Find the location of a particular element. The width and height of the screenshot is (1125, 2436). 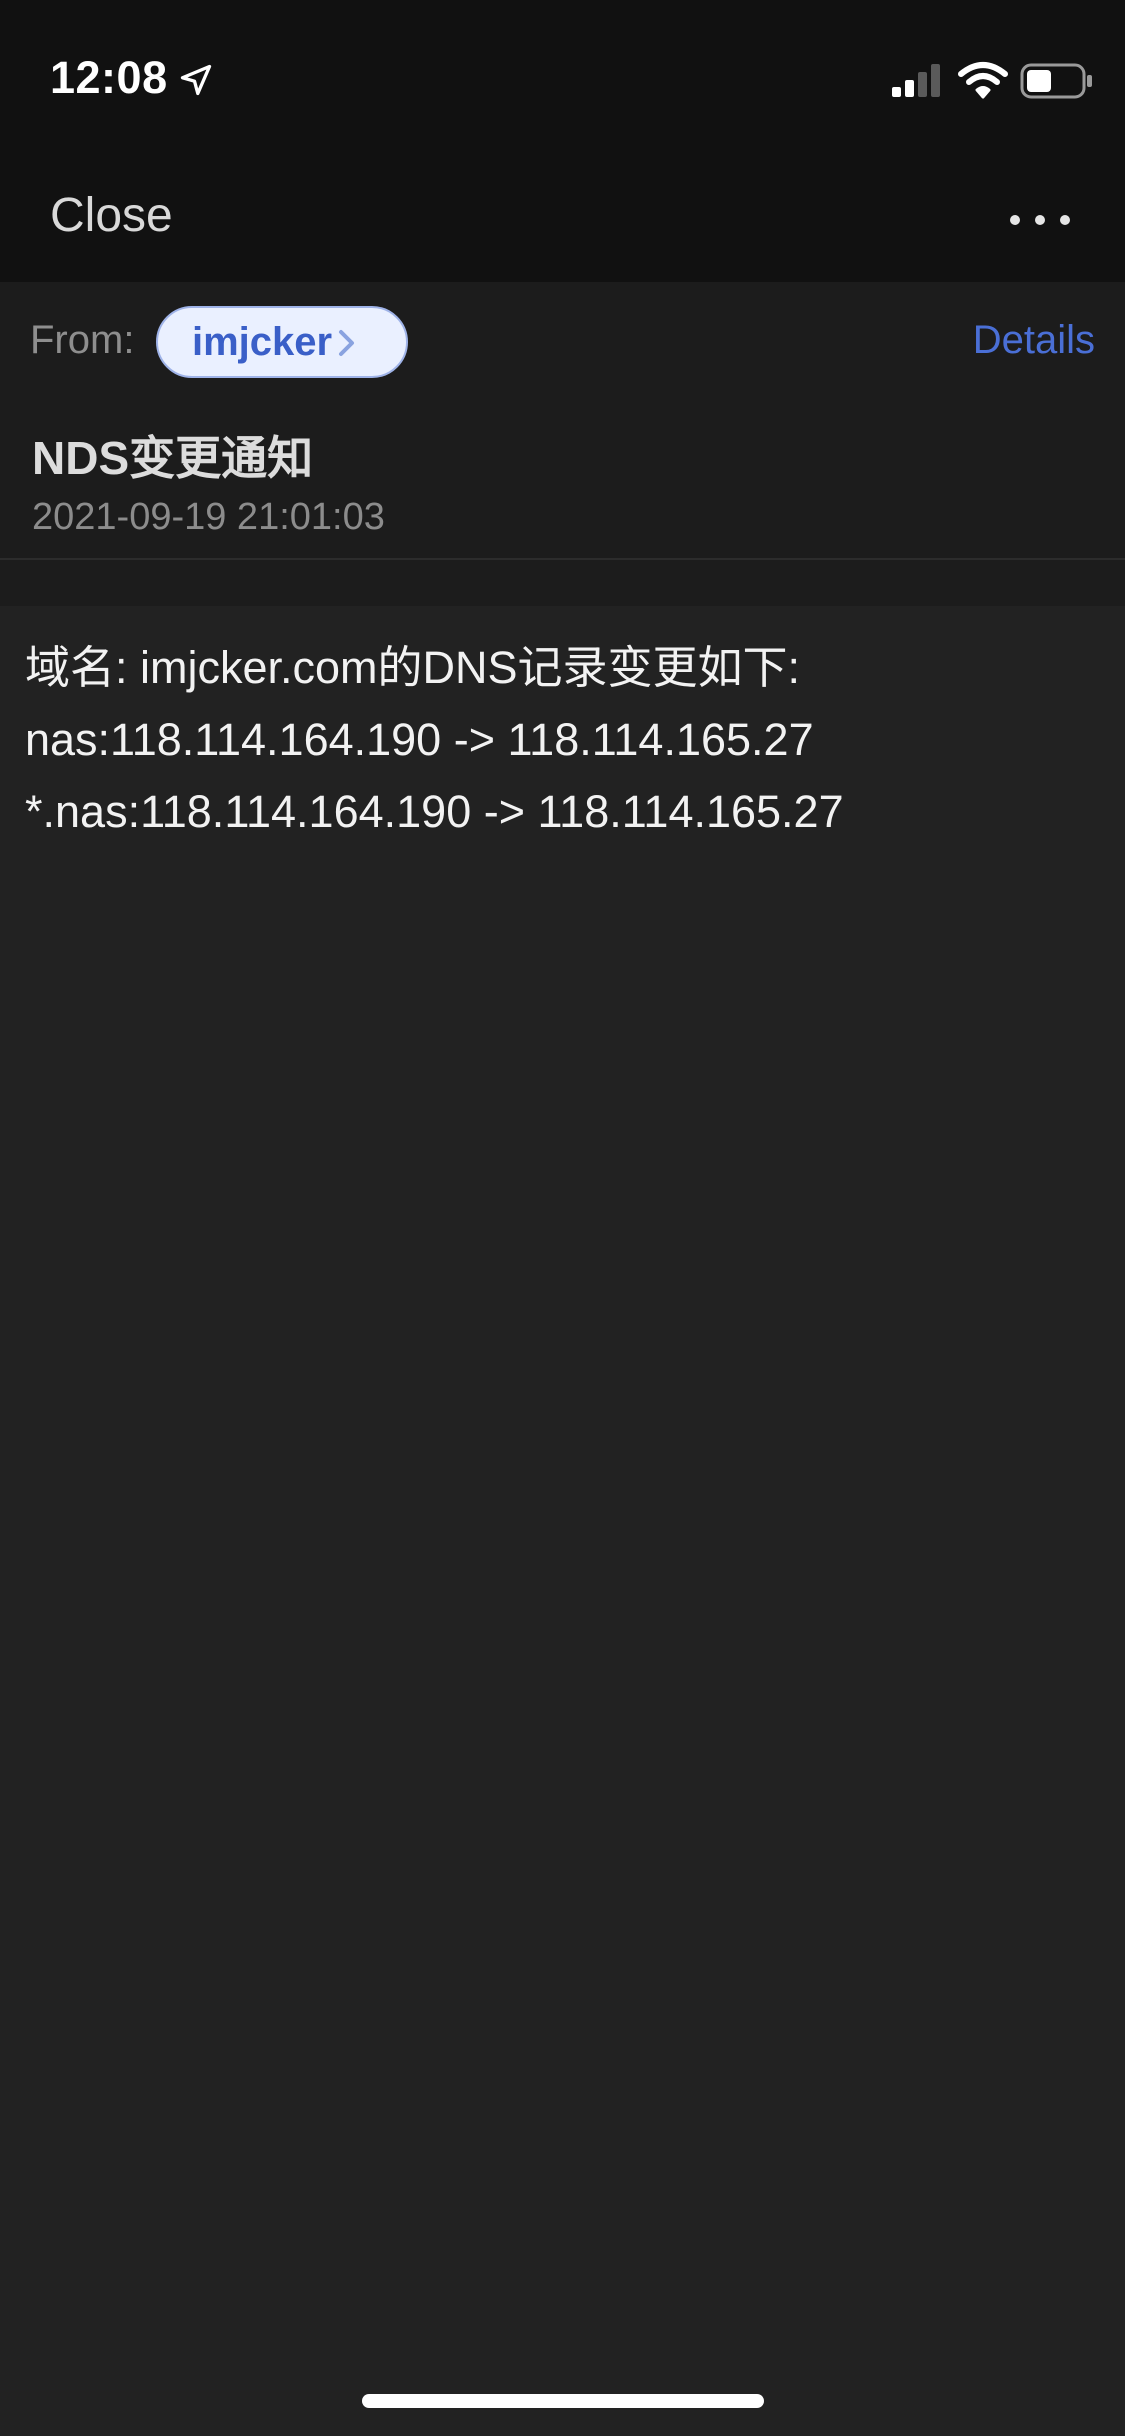

sent-date: 2021-09-19 21:01:03 is located at coordinates (208, 517).